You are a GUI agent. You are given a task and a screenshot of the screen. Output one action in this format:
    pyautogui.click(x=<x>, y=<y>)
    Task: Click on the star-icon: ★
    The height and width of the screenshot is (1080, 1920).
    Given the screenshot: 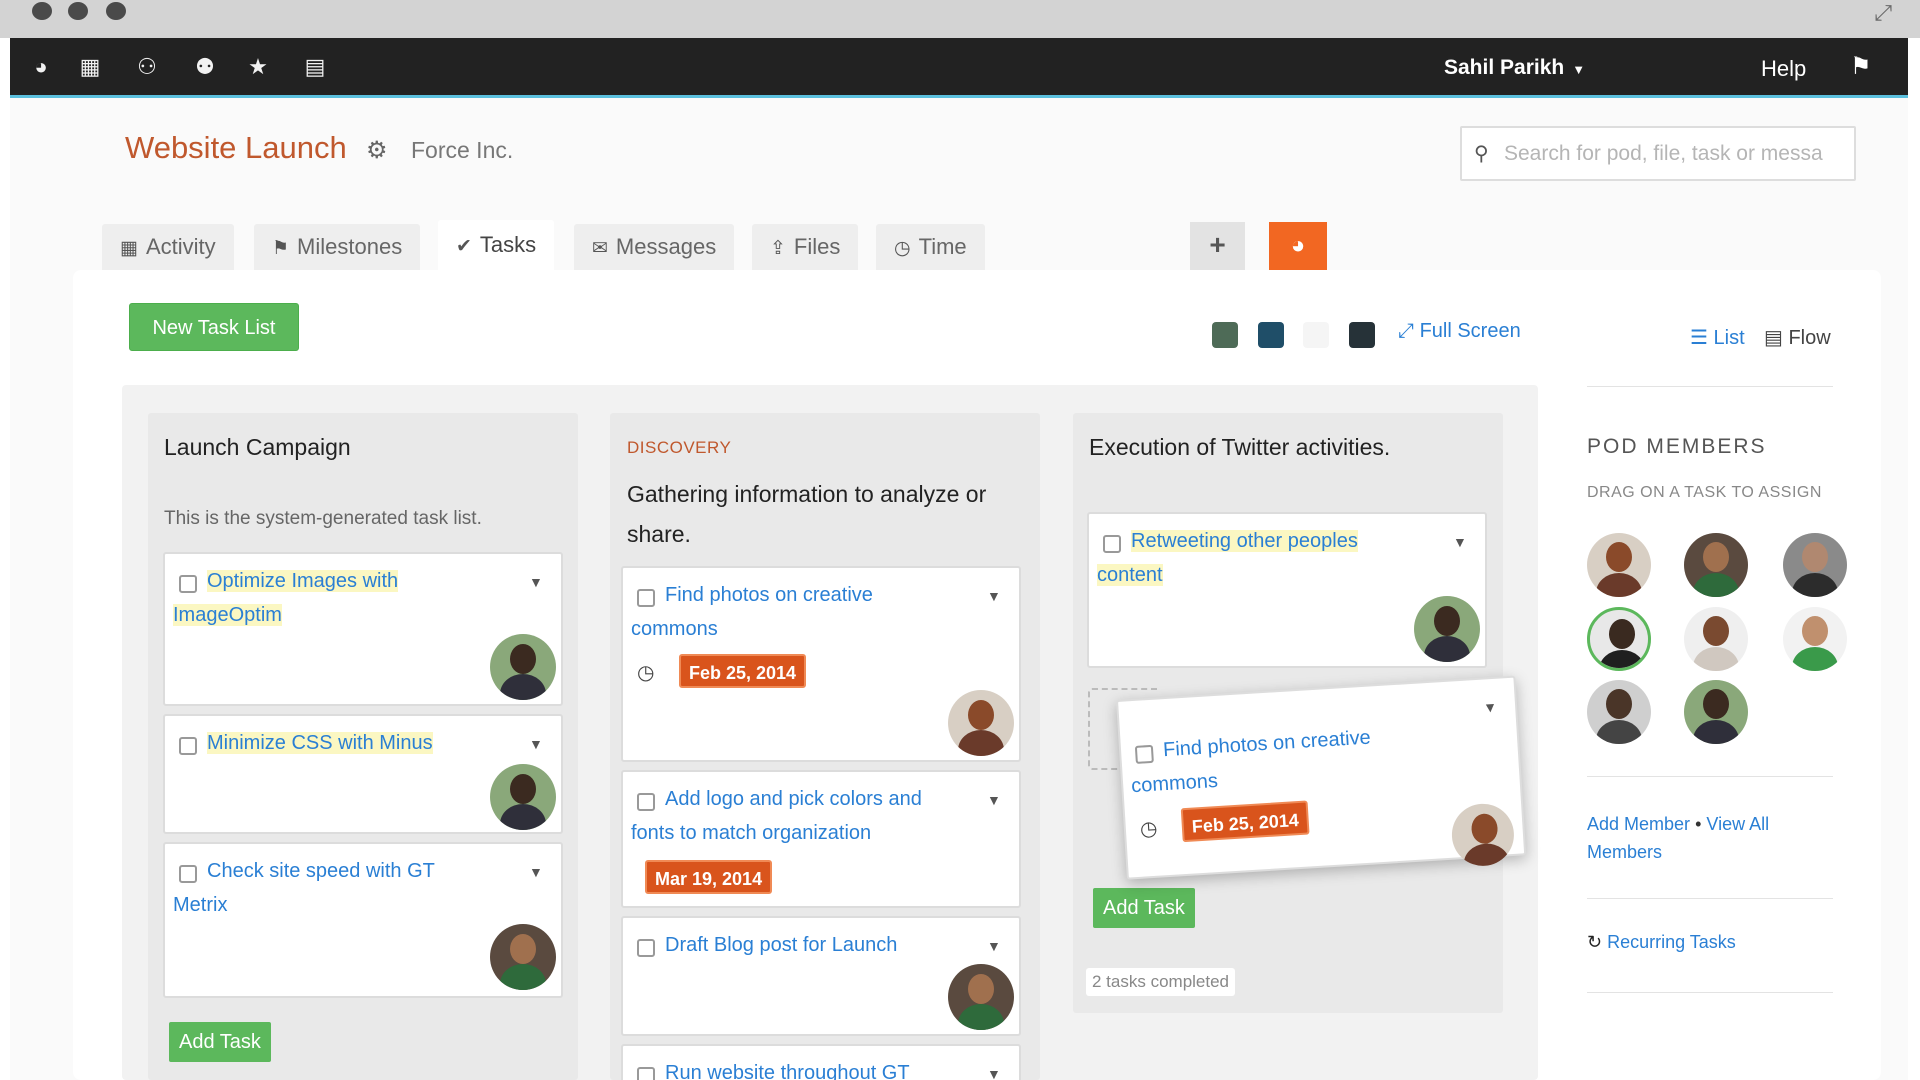 What is the action you would take?
    pyautogui.click(x=258, y=67)
    